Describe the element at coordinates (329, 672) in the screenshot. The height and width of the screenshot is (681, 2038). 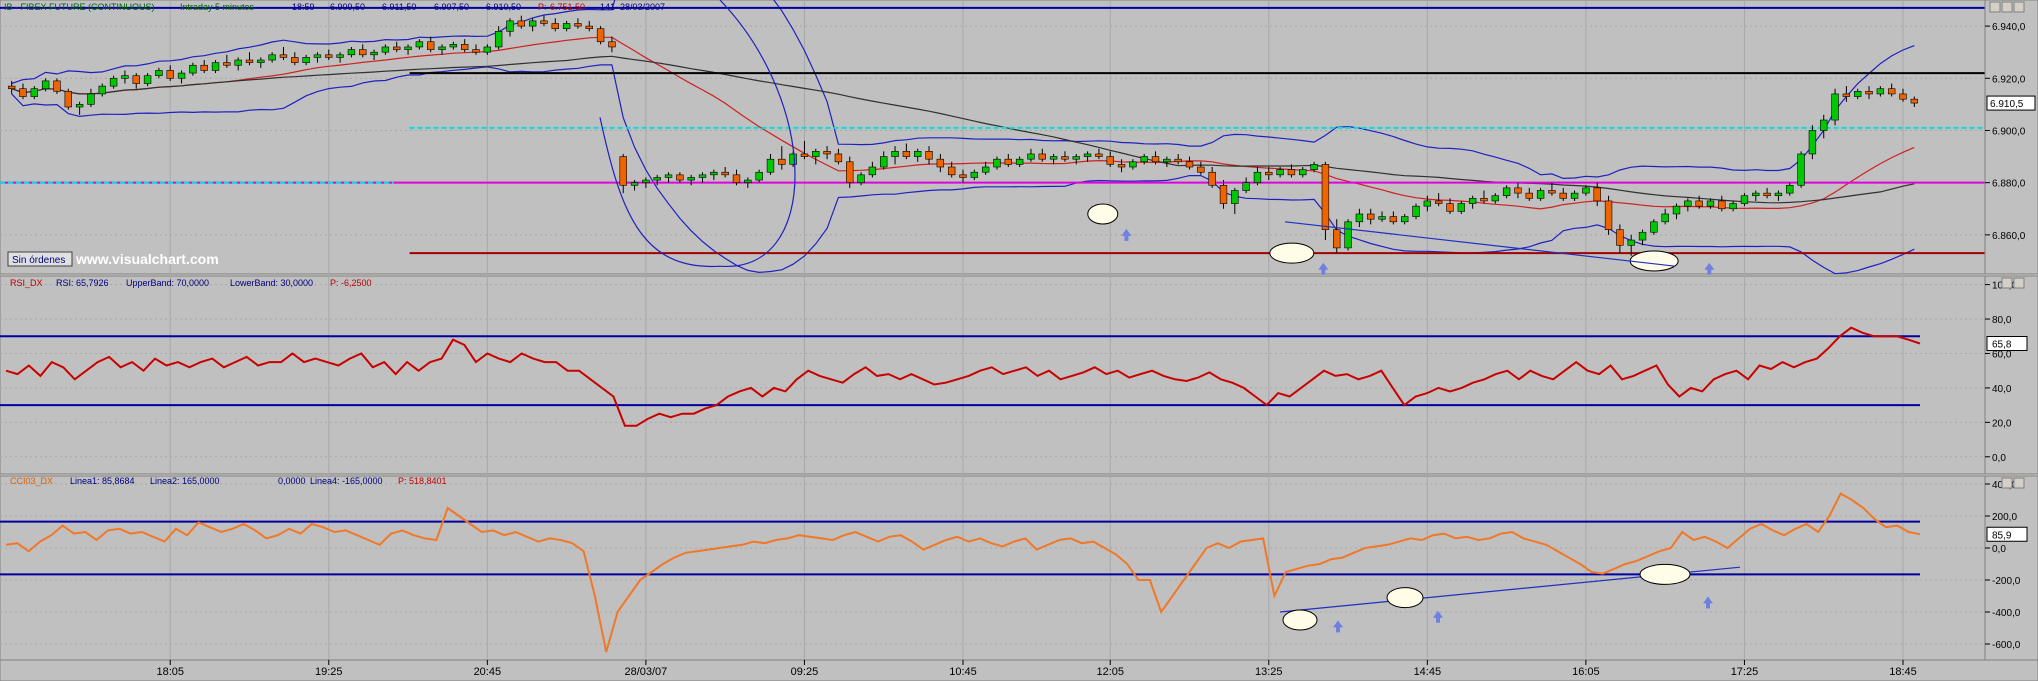
I see `x-tick-label: 19:25` at that location.